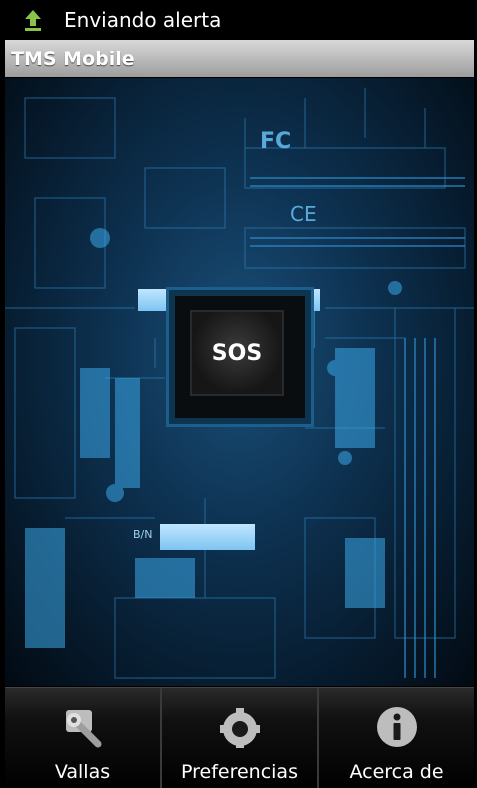 The height and width of the screenshot is (788, 477). Describe the element at coordinates (143, 534) in the screenshot. I see `bn-label: B/N` at that location.